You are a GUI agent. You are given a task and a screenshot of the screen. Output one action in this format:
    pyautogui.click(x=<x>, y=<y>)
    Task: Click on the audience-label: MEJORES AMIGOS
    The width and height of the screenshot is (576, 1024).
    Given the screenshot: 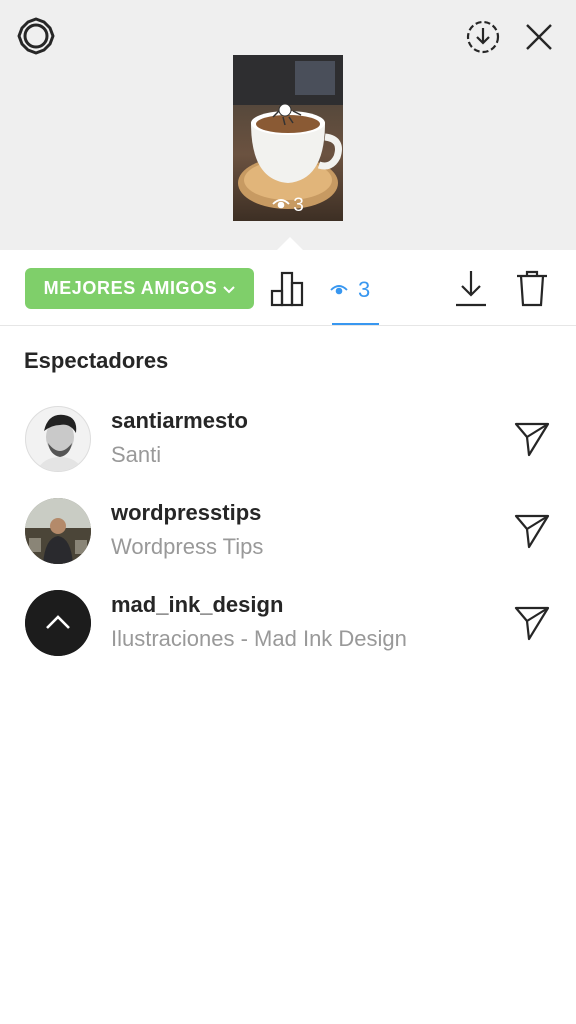 What is the action you would take?
    pyautogui.click(x=130, y=288)
    